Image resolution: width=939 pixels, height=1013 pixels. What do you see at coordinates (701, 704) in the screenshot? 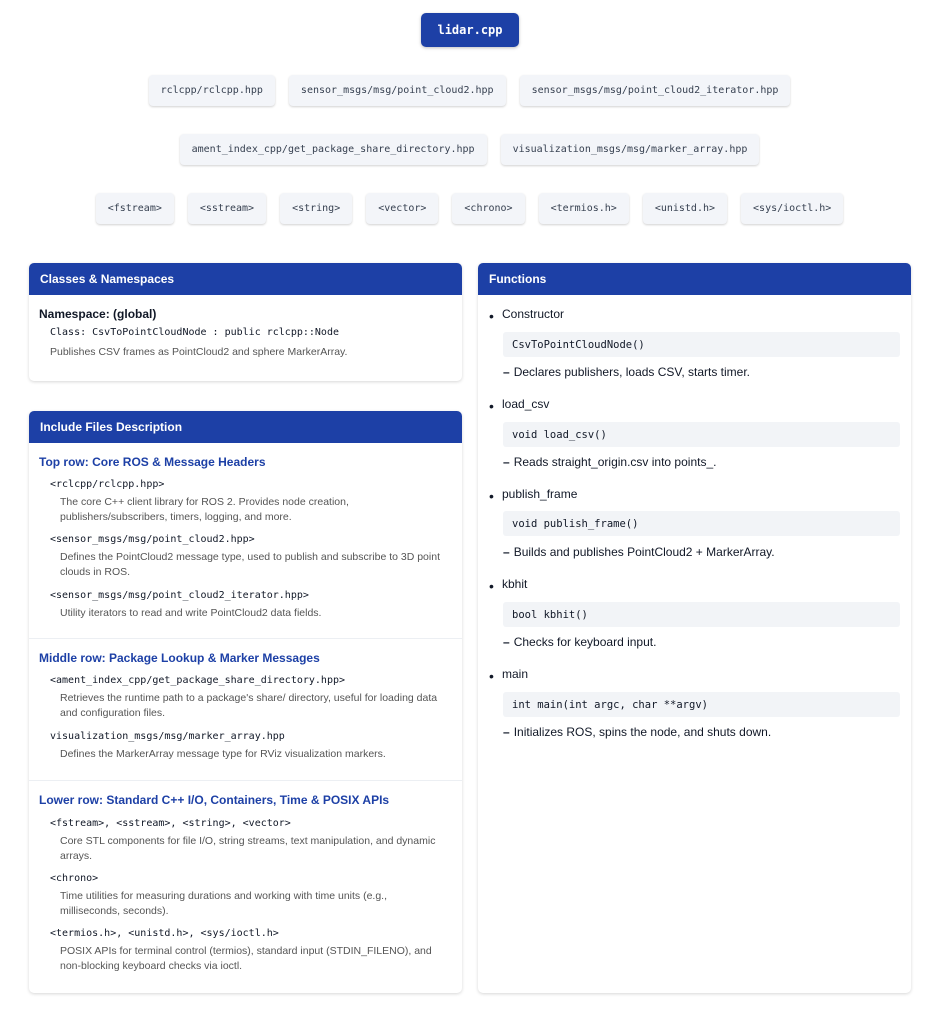
I see `function-signature: int main(int argc, char **argv)` at bounding box center [701, 704].